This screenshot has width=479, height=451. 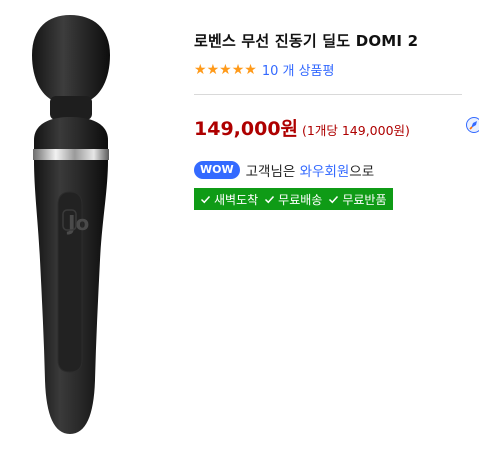 What do you see at coordinates (272, 172) in the screenshot?
I see `membership-text-prefix: 고객님은` at bounding box center [272, 172].